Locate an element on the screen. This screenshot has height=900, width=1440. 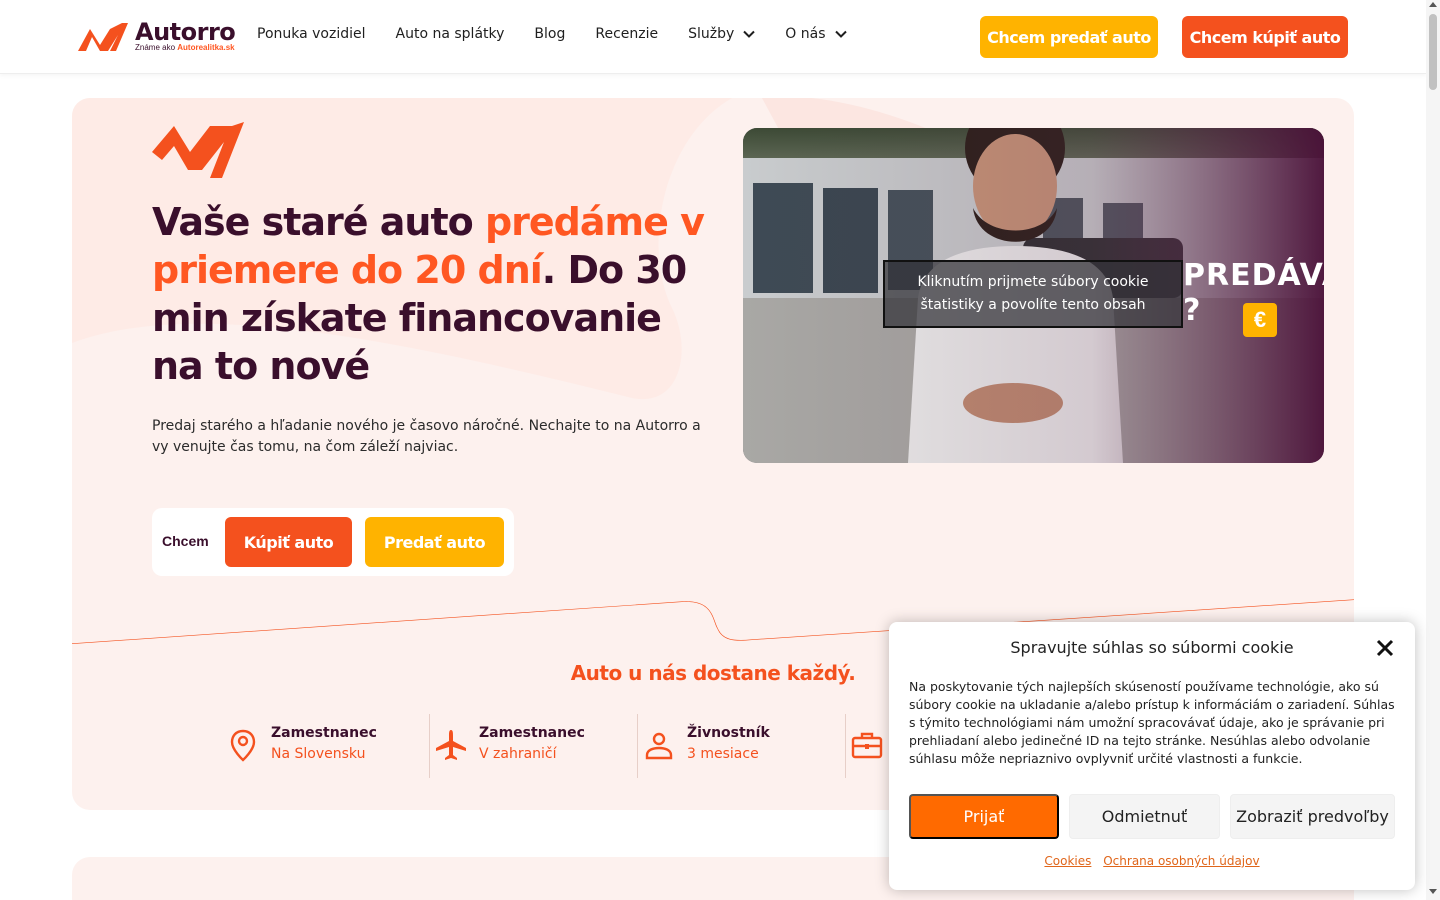
nav-sluzby: Služby is located at coordinates (721, 34).